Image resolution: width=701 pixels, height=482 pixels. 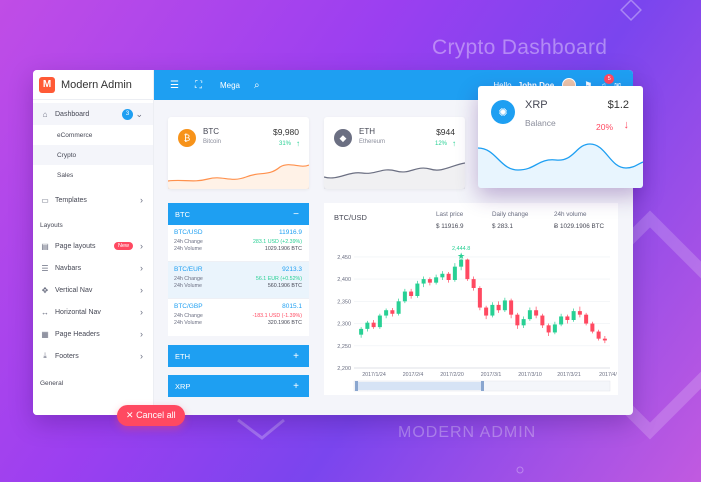 I want to click on sidebar-item-page-layouts: ▤ Page layouts New ›, so click(x=93, y=246).